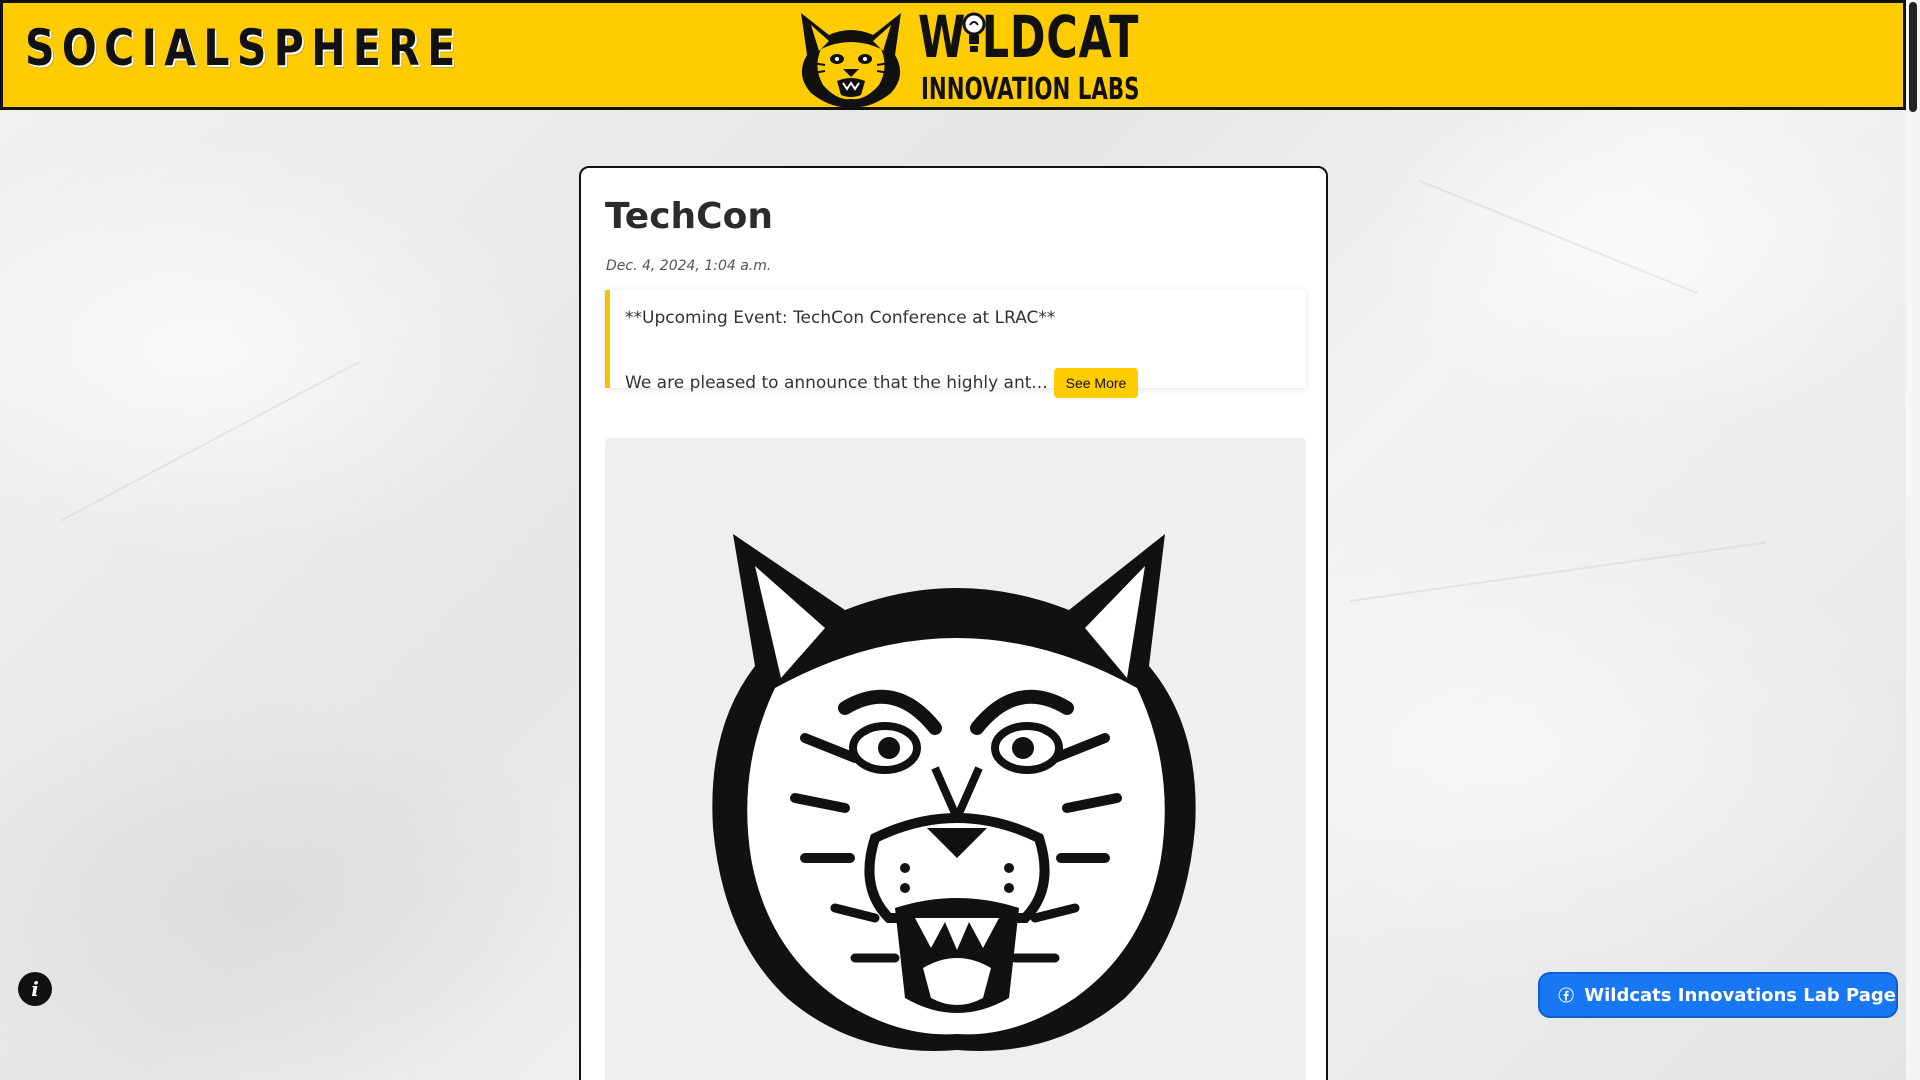 The height and width of the screenshot is (1080, 1920). What do you see at coordinates (974, 32) in the screenshot?
I see `lightbulb-icon` at bounding box center [974, 32].